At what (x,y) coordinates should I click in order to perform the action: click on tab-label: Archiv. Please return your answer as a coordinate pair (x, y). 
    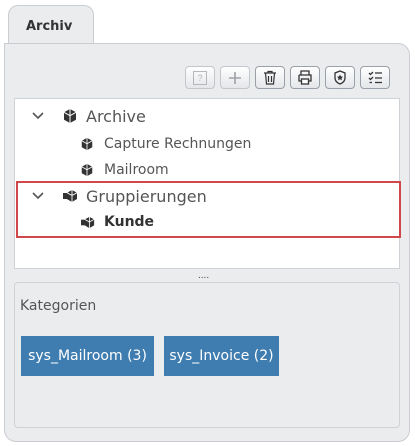
    Looking at the image, I should click on (49, 26).